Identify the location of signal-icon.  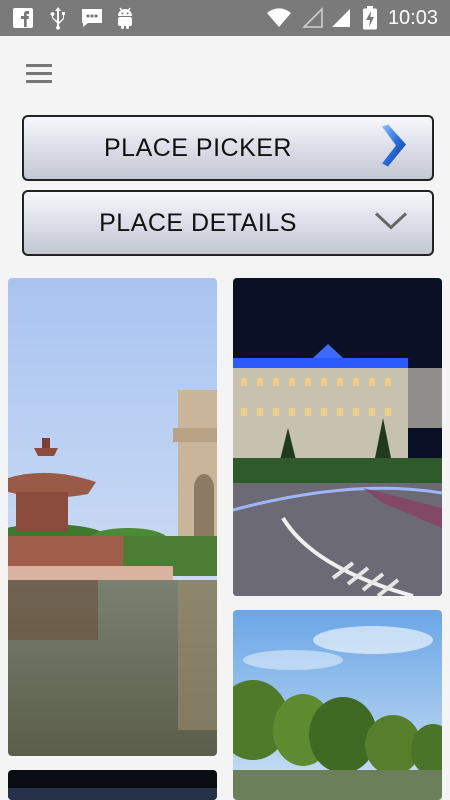
(341, 18).